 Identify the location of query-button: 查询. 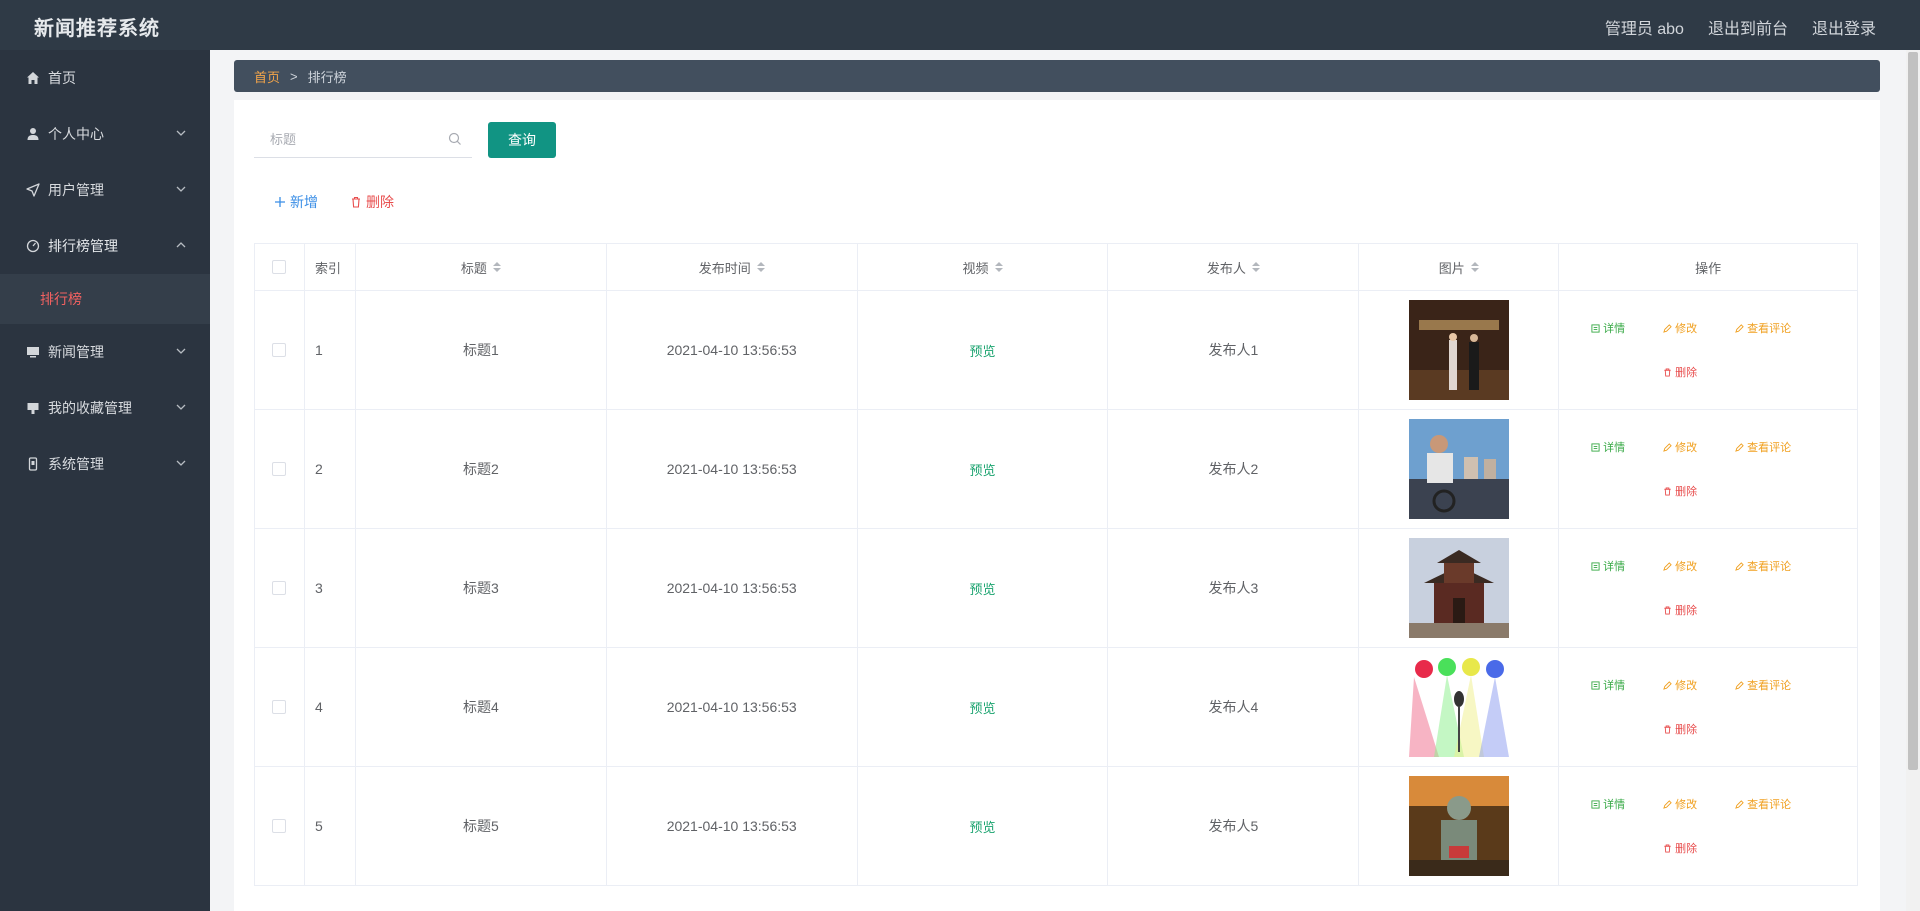
(522, 140).